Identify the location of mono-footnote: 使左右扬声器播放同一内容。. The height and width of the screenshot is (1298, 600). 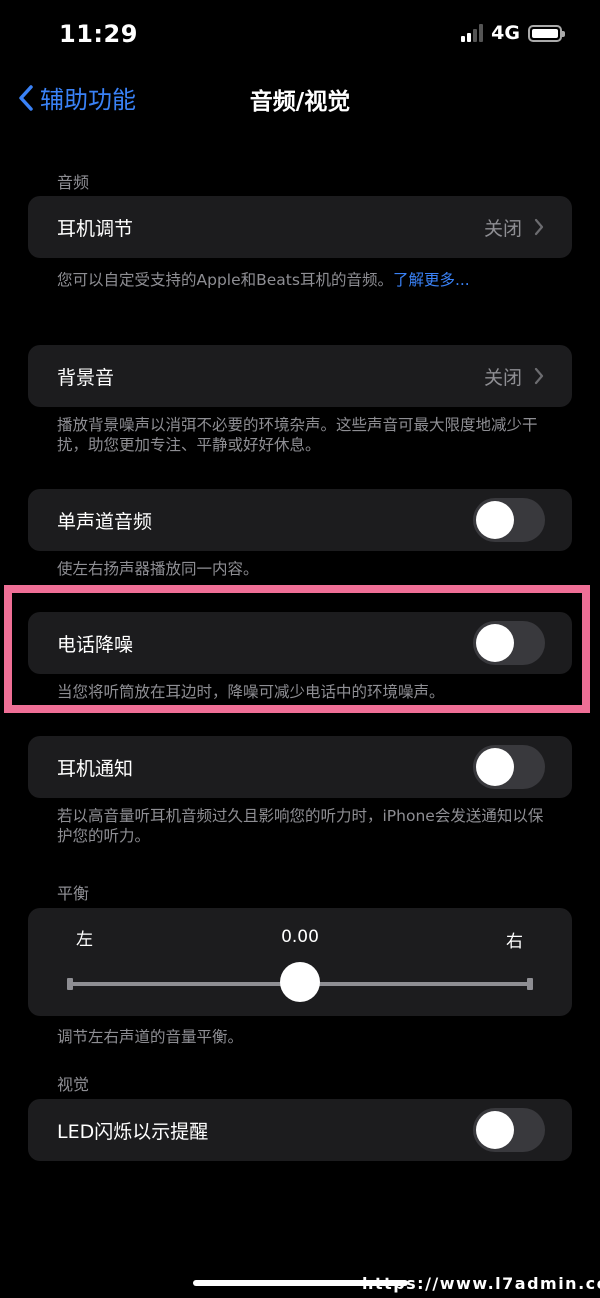
(158, 569).